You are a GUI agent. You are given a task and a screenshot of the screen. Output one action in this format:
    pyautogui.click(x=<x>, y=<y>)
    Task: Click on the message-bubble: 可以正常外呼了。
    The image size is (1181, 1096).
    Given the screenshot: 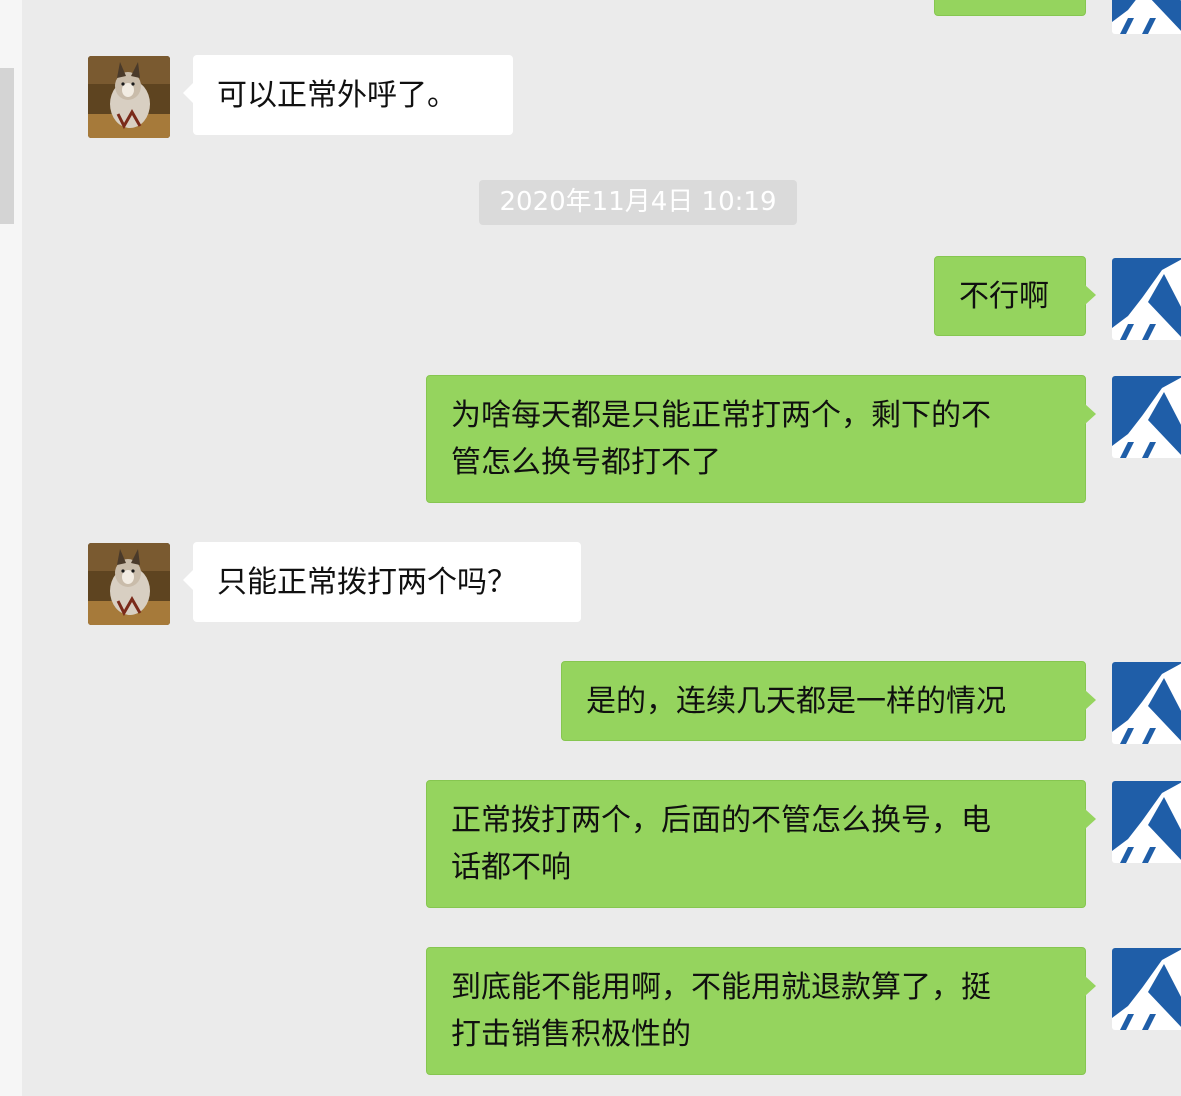 What is the action you would take?
    pyautogui.click(x=348, y=95)
    